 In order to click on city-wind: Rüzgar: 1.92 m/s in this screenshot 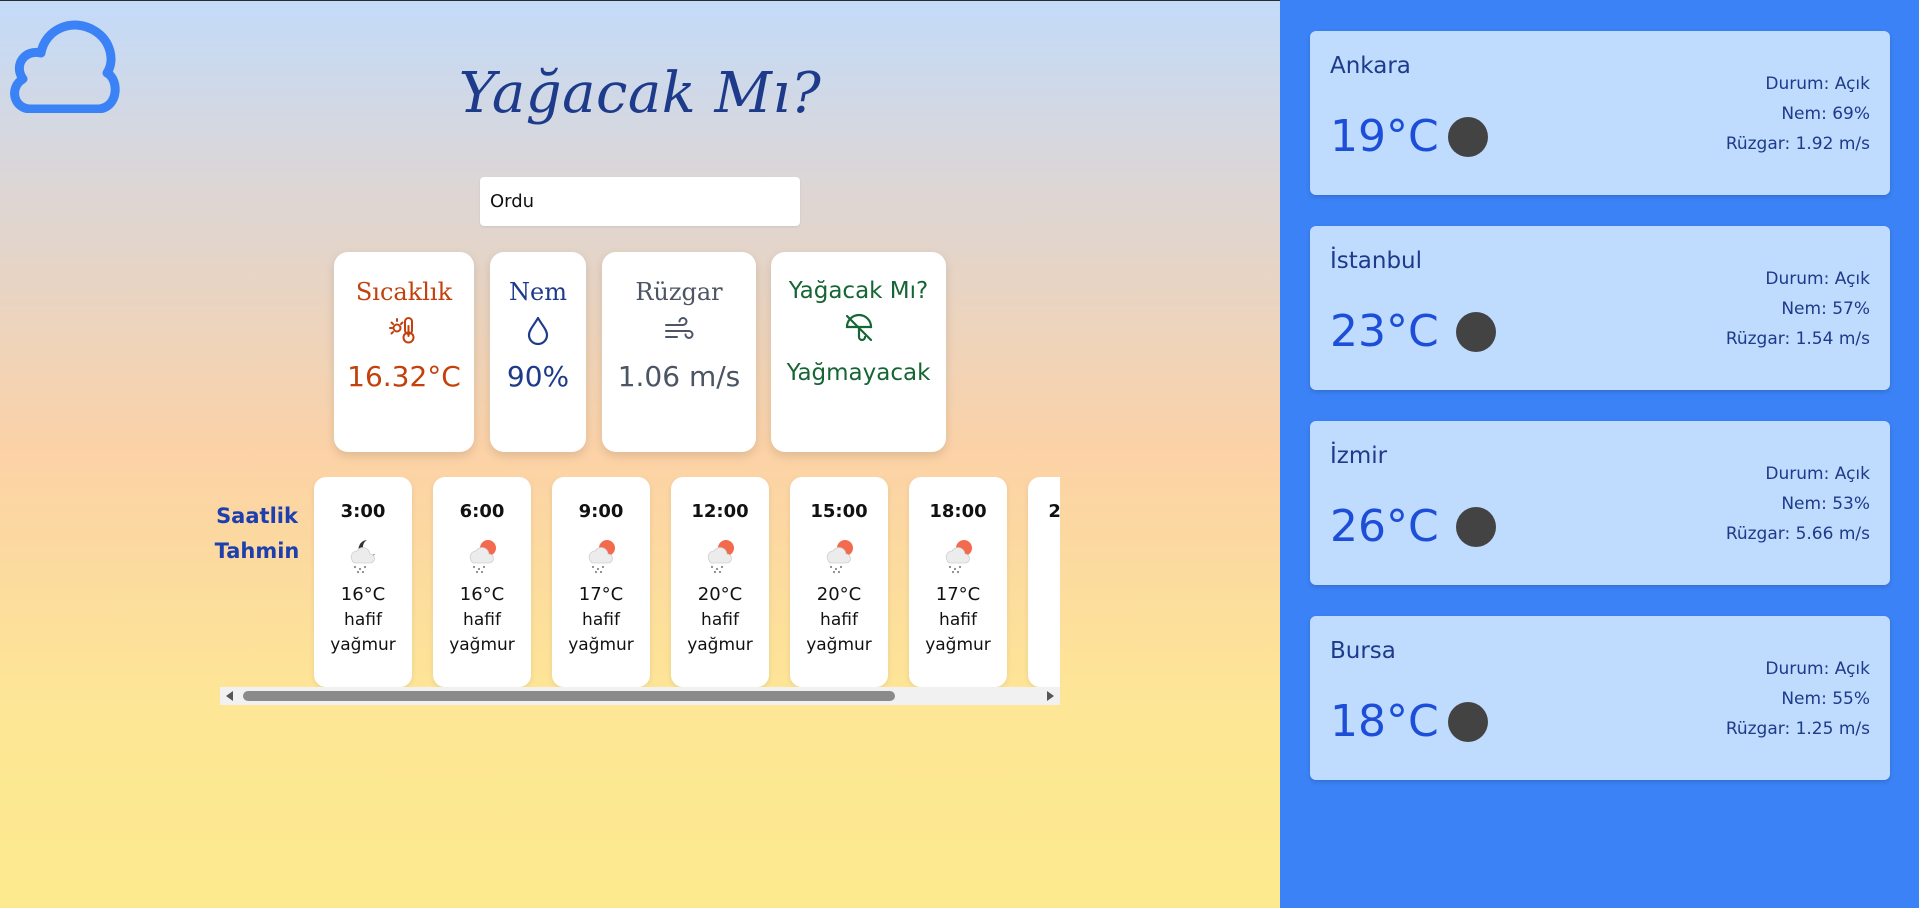, I will do `click(1797, 144)`.